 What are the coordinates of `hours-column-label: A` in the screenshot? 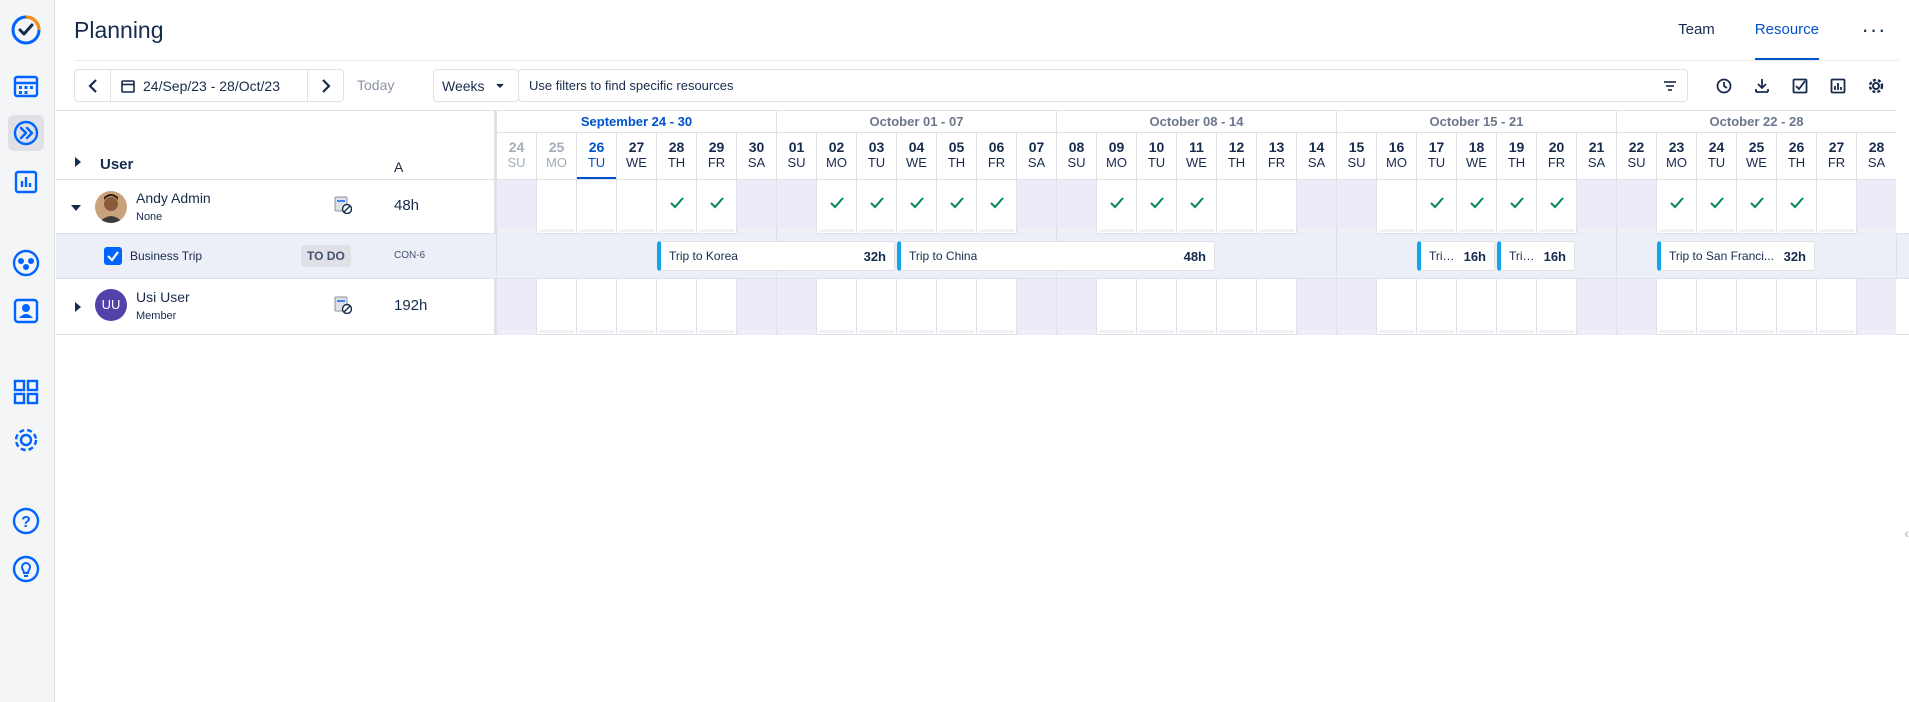 It's located at (398, 167).